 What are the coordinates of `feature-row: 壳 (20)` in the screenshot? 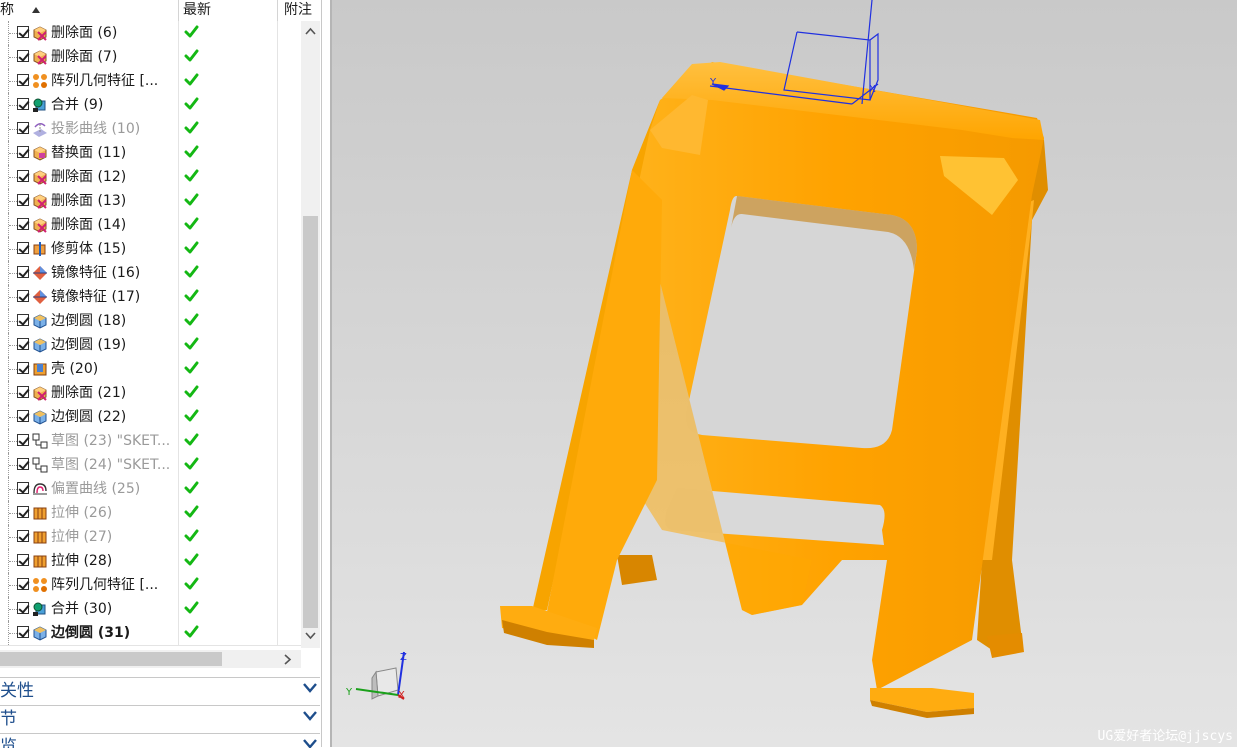 It's located at (150, 369).